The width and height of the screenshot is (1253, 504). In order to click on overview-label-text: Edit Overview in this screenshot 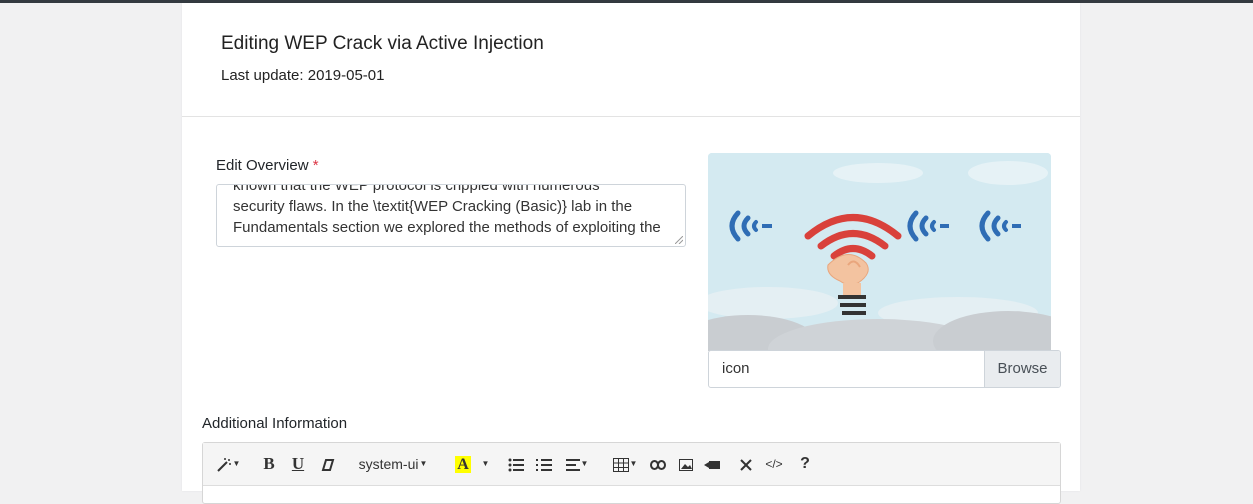, I will do `click(262, 165)`.